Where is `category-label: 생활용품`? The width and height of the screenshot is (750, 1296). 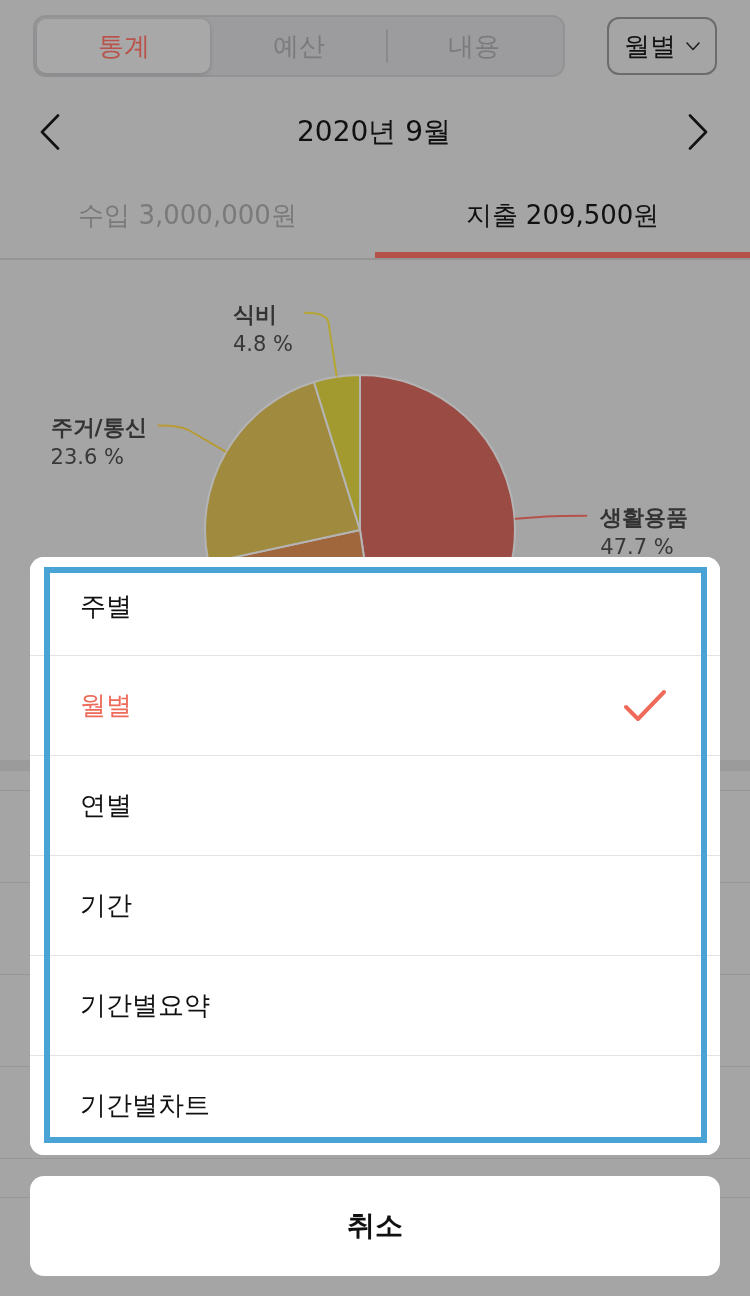
category-label: 생활용품 is located at coordinates (644, 518).